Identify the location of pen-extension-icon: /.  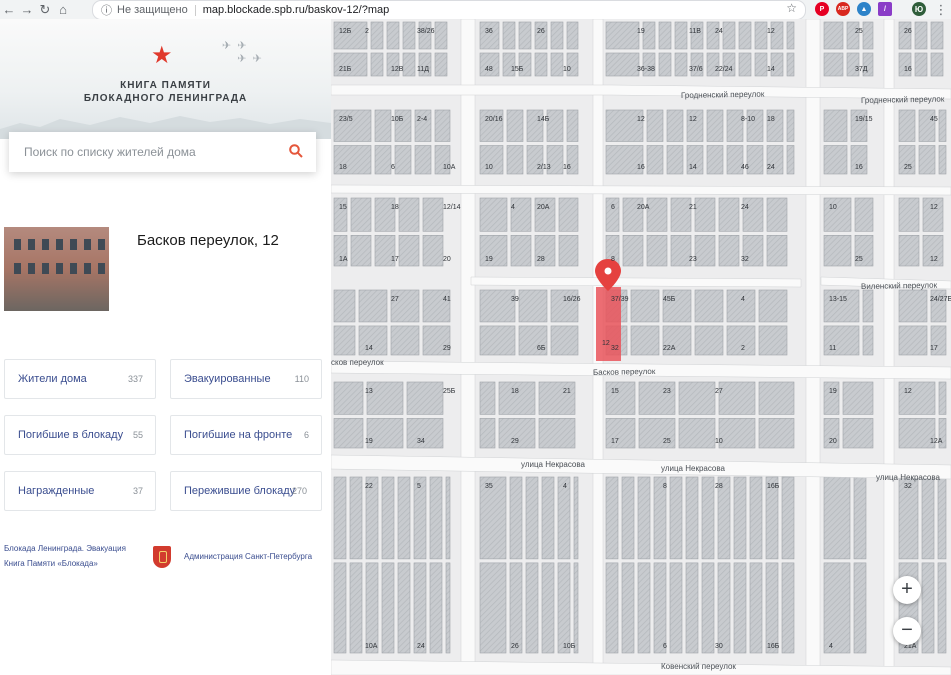
(885, 9).